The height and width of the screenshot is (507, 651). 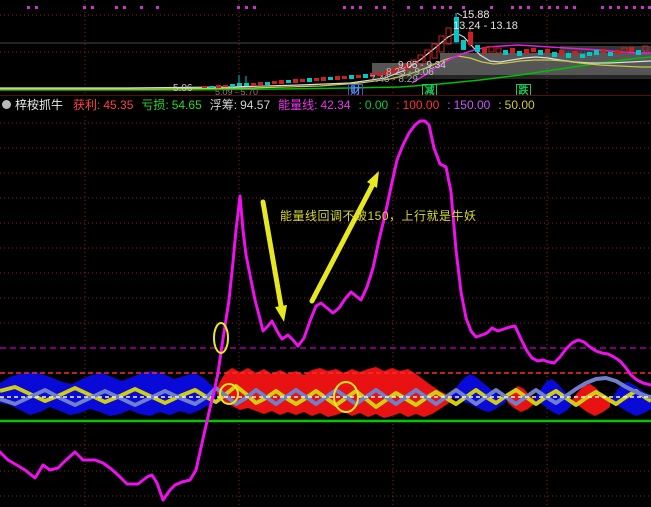 What do you see at coordinates (472, 105) in the screenshot?
I see `indicator-field-value: 150.00` at bounding box center [472, 105].